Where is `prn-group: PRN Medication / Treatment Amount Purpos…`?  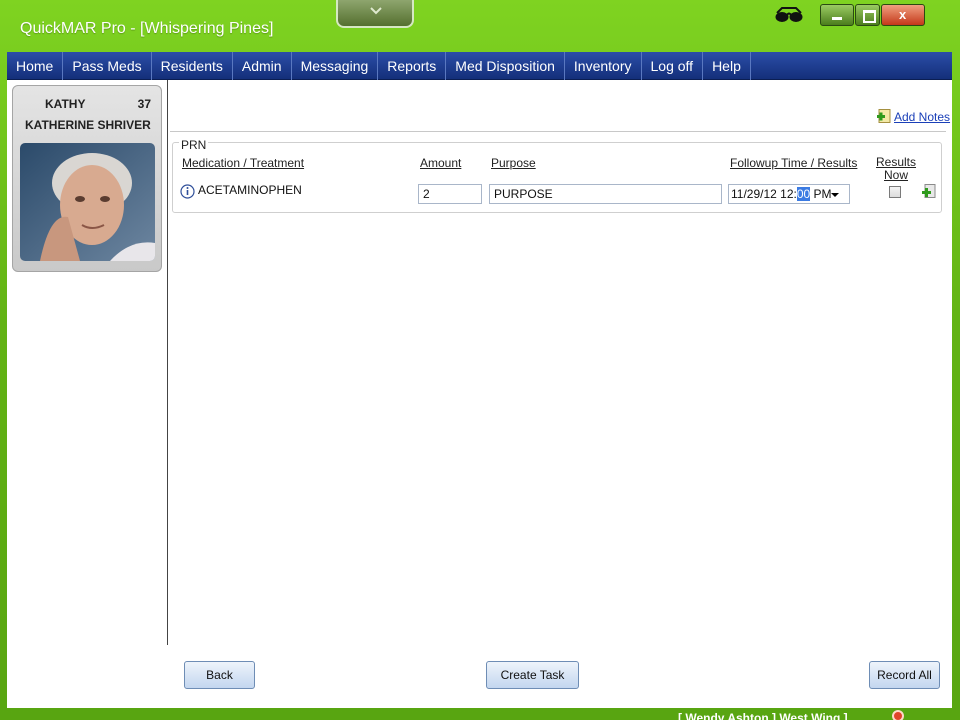
prn-group: PRN Medication / Treatment Amount Purpos… is located at coordinates (557, 175).